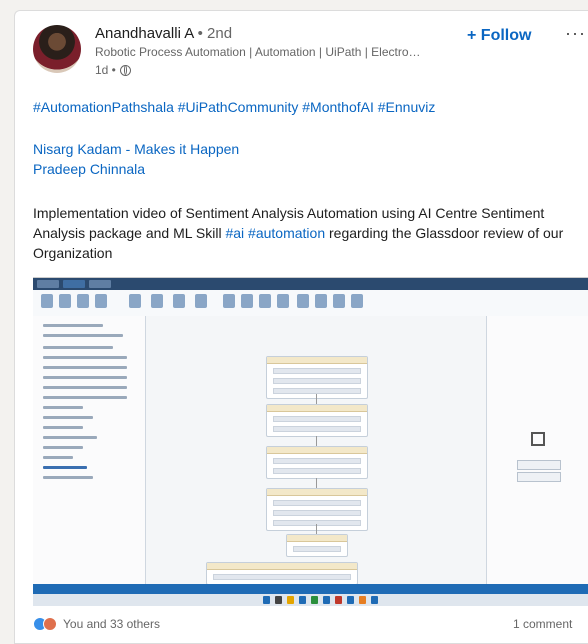 Image resolution: width=588 pixels, height=644 pixels. What do you see at coordinates (286, 233) in the screenshot?
I see `hashtag-link: #automation` at bounding box center [286, 233].